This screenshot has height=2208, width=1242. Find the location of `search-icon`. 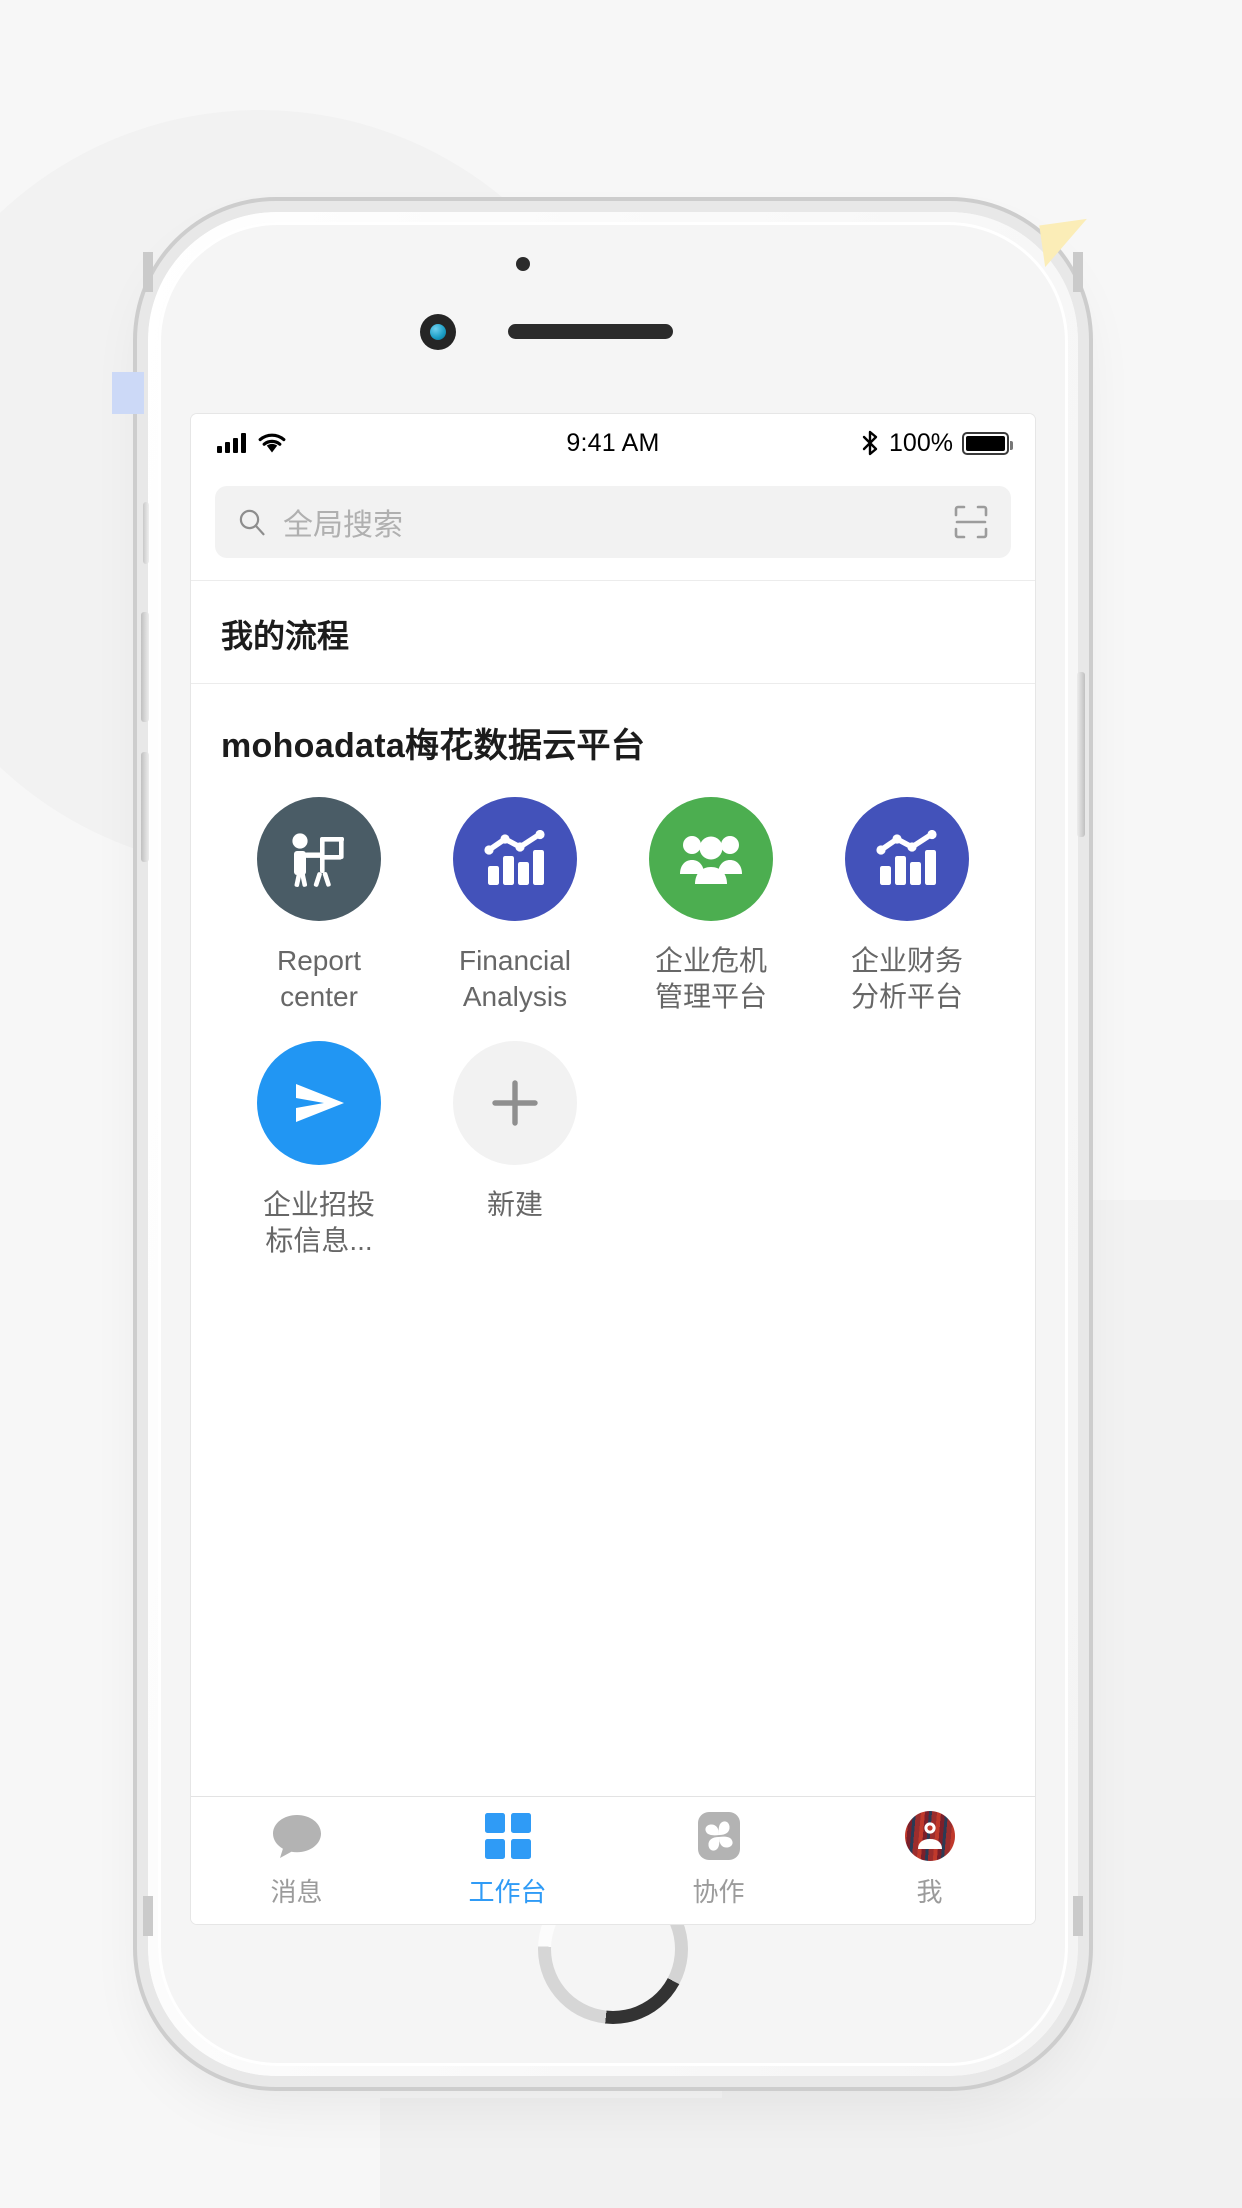

search-icon is located at coordinates (252, 522).